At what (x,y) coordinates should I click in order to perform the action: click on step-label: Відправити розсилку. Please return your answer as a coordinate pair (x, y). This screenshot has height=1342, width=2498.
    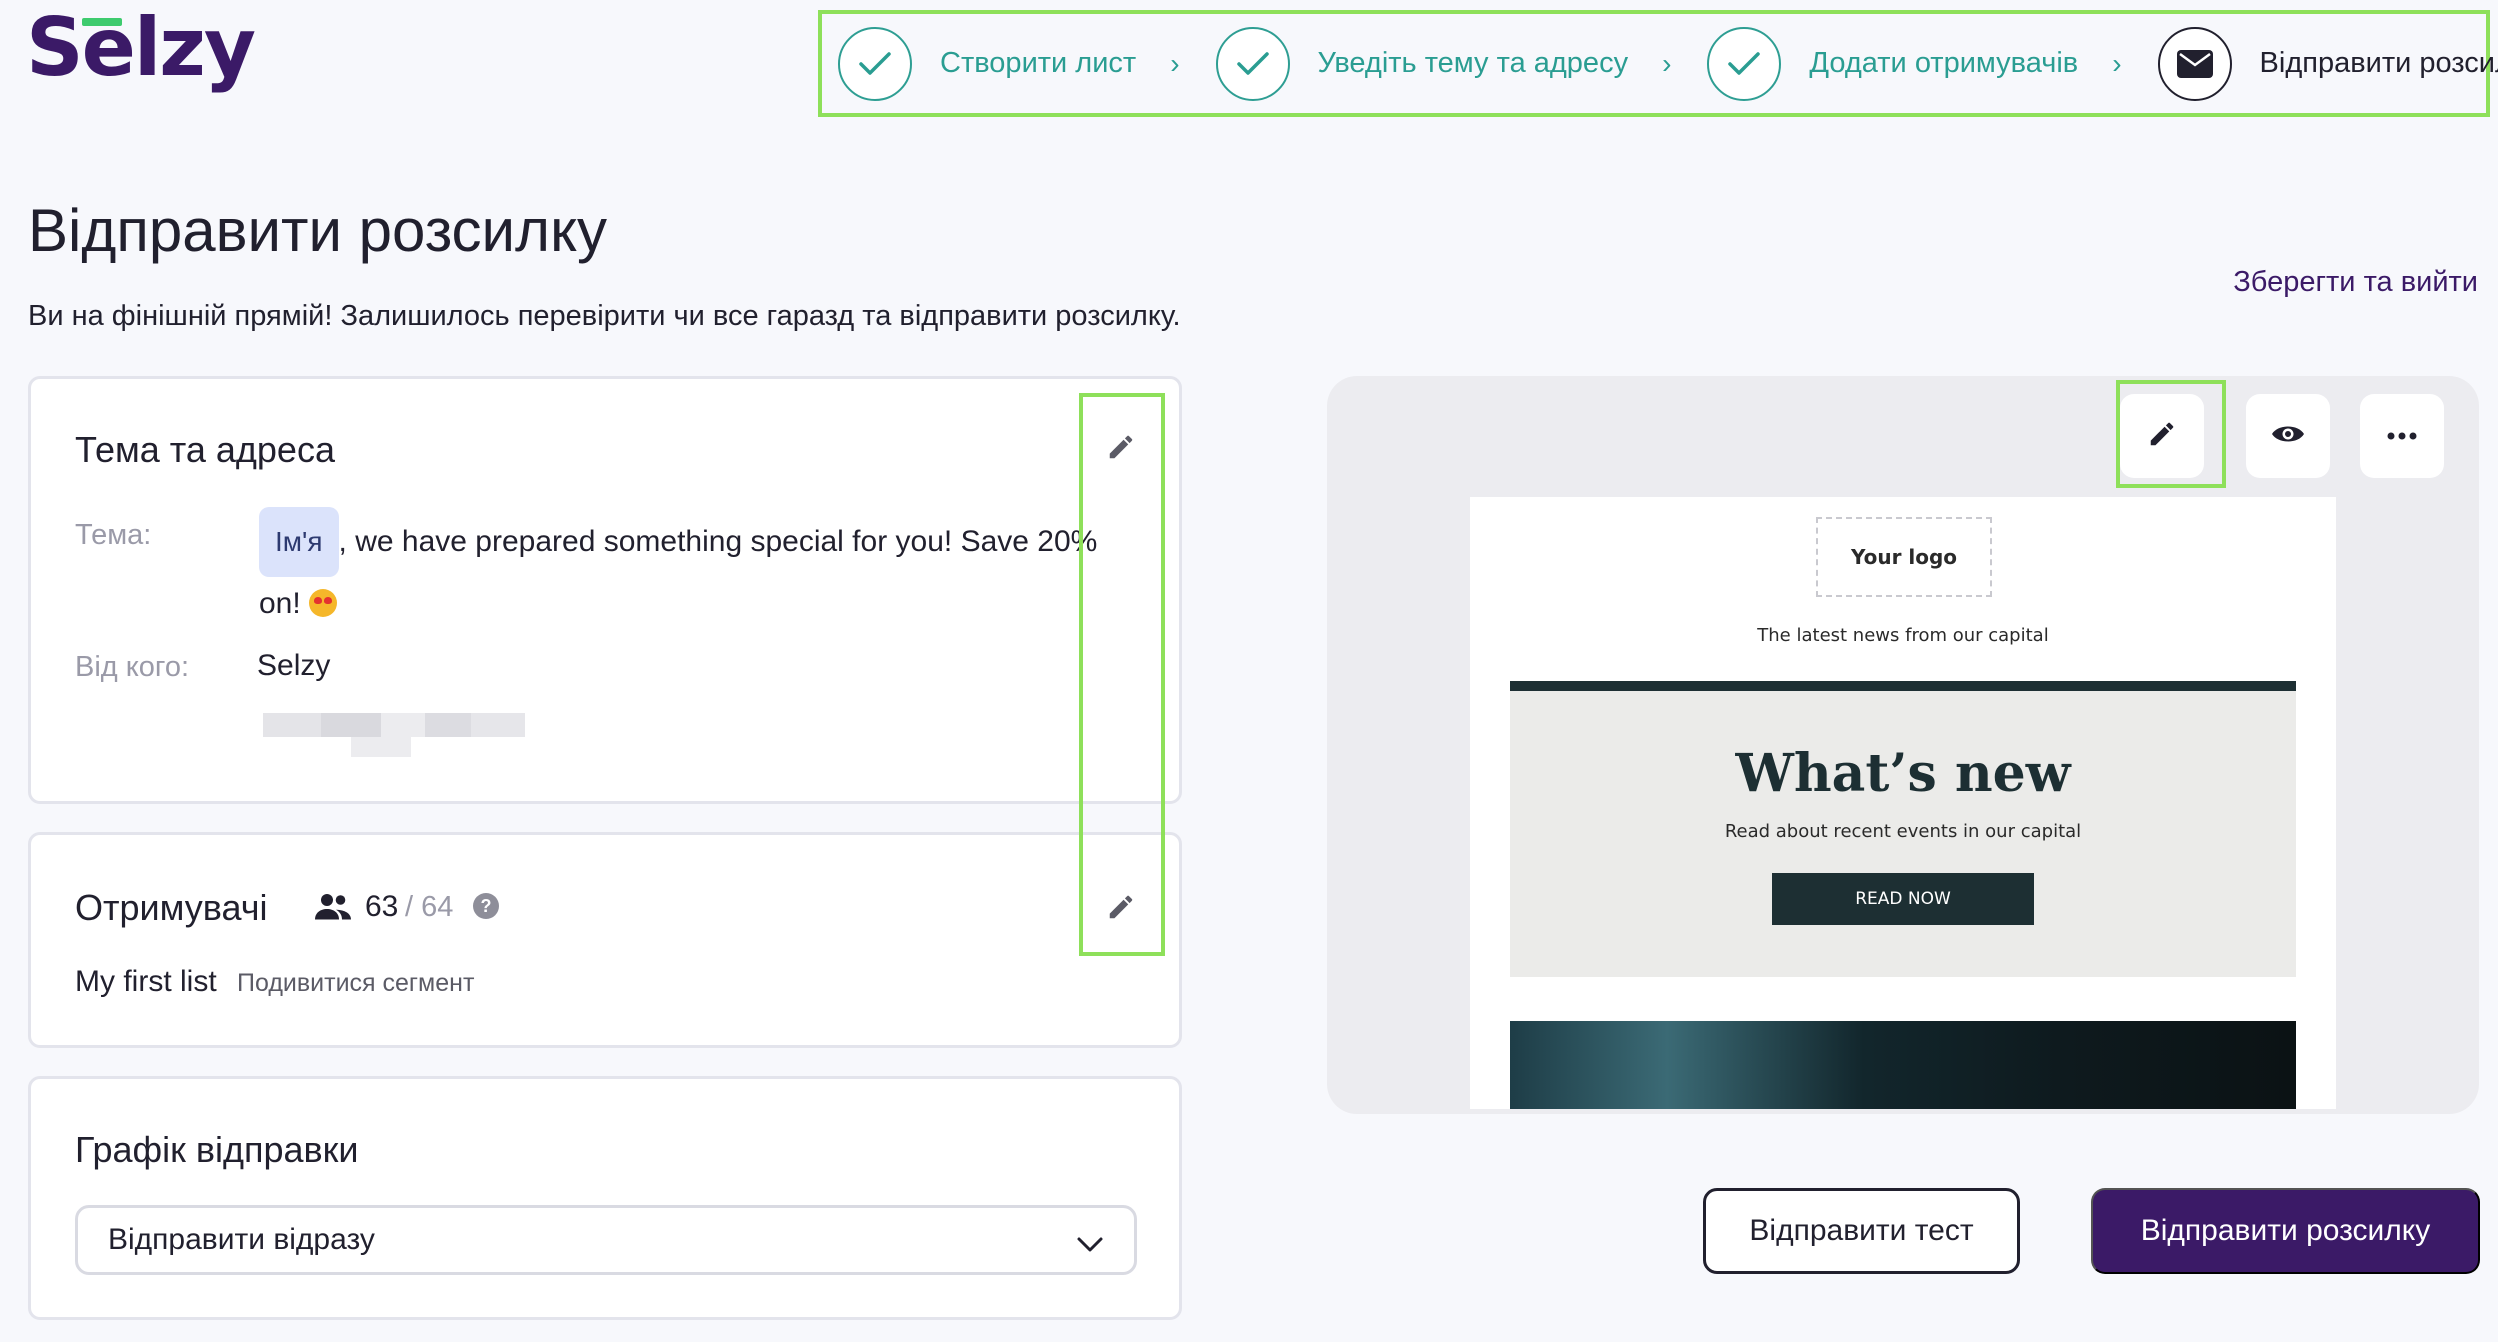
    Looking at the image, I should click on (2378, 63).